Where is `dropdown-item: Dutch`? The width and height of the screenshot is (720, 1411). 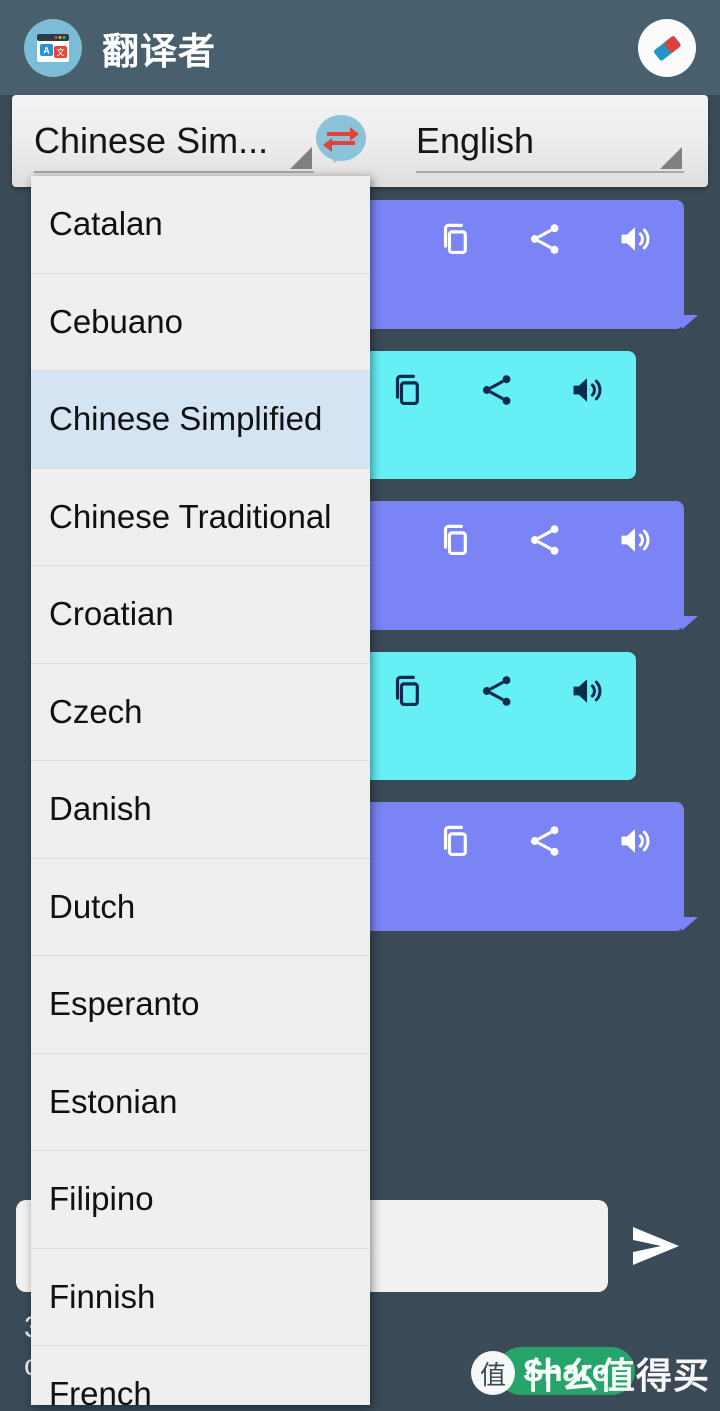 dropdown-item: Dutch is located at coordinates (200, 907).